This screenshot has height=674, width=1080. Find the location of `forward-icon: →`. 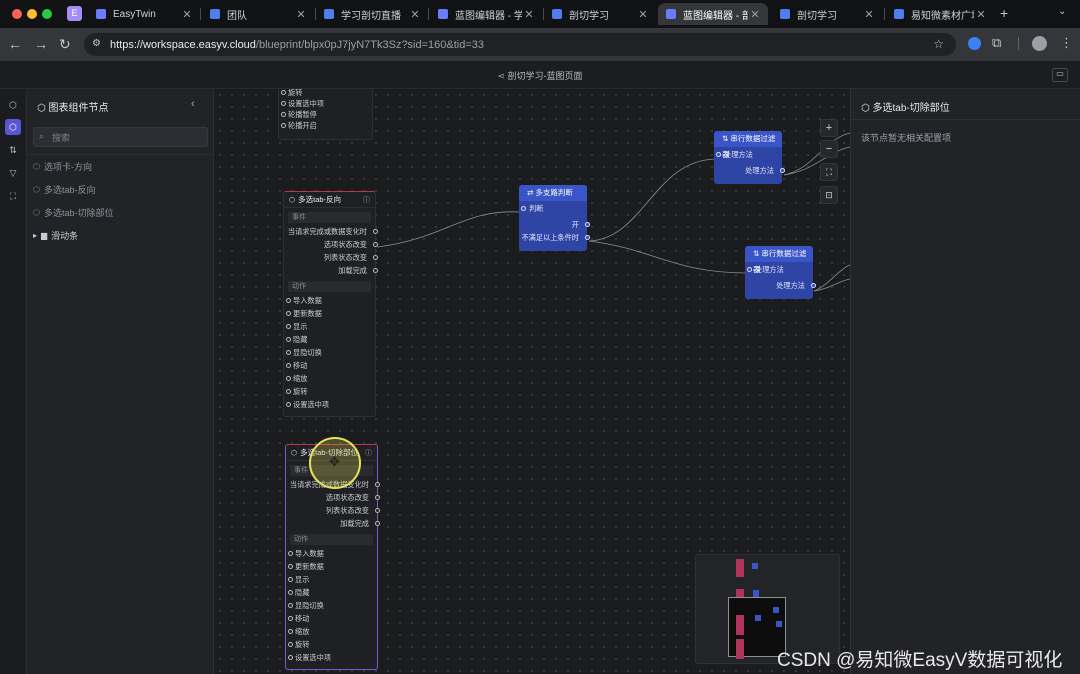

forward-icon: → is located at coordinates (41, 44).